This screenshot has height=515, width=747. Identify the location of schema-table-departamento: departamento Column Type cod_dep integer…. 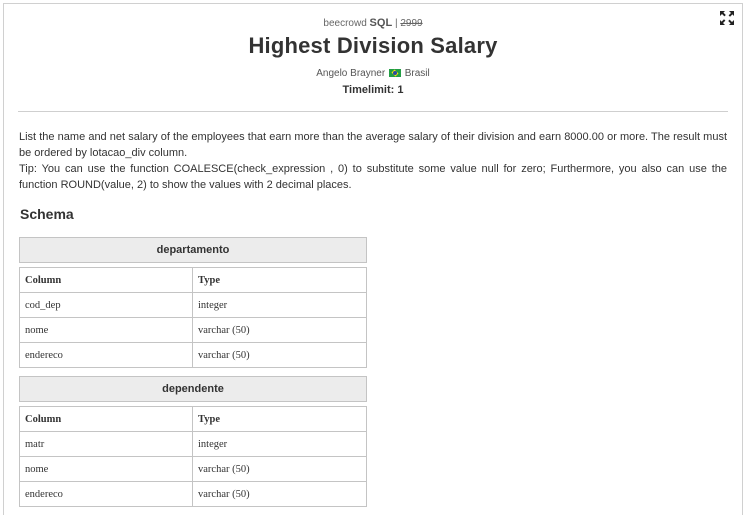
(193, 302).